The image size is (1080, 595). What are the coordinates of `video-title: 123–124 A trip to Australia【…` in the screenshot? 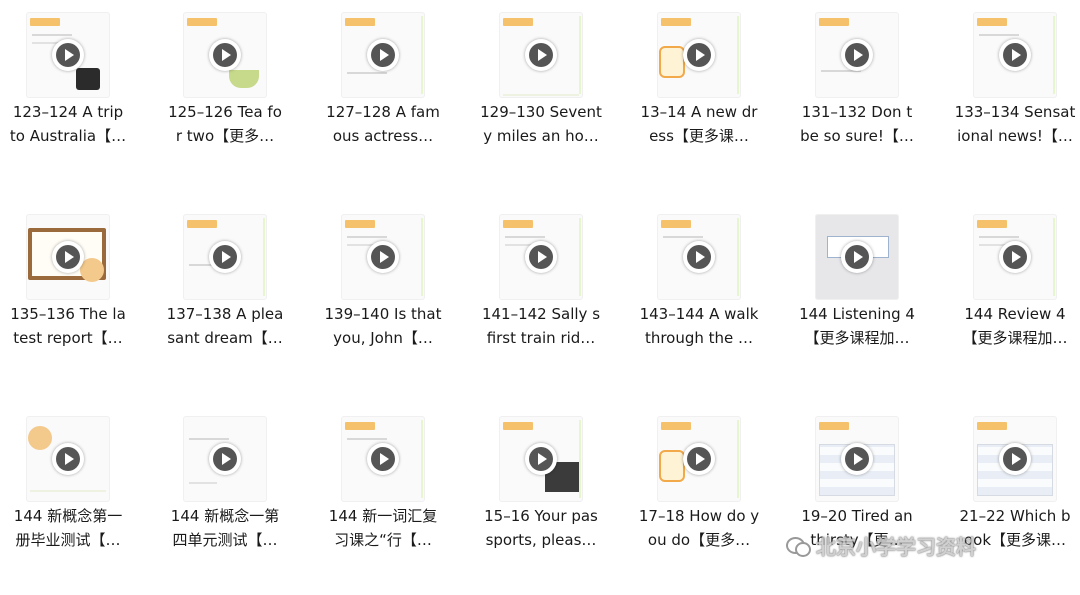 It's located at (73, 124).